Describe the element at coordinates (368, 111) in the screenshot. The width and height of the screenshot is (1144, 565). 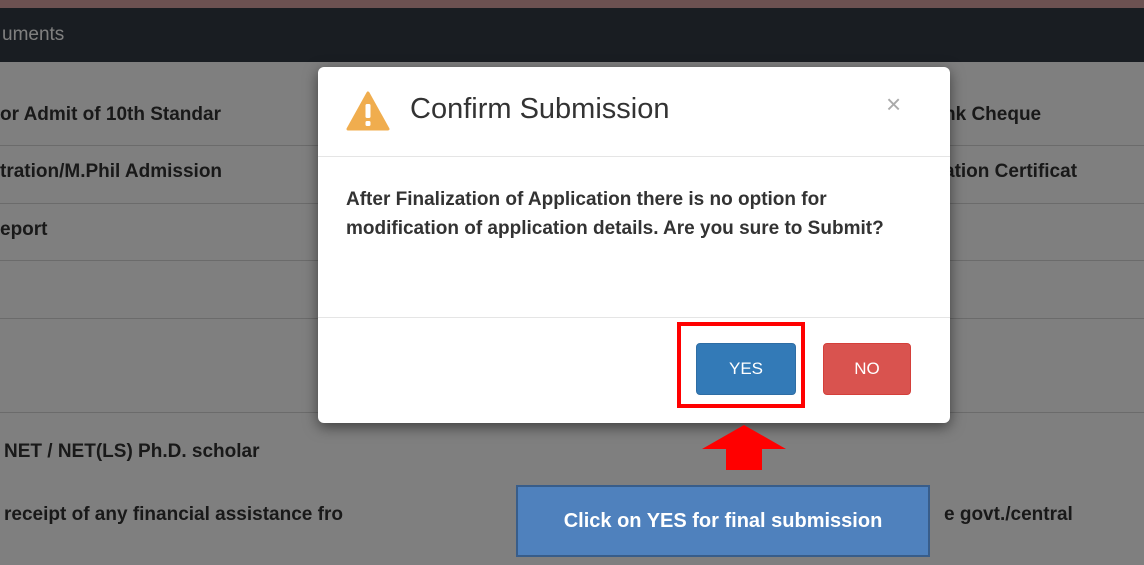
I see `warning-icon` at that location.